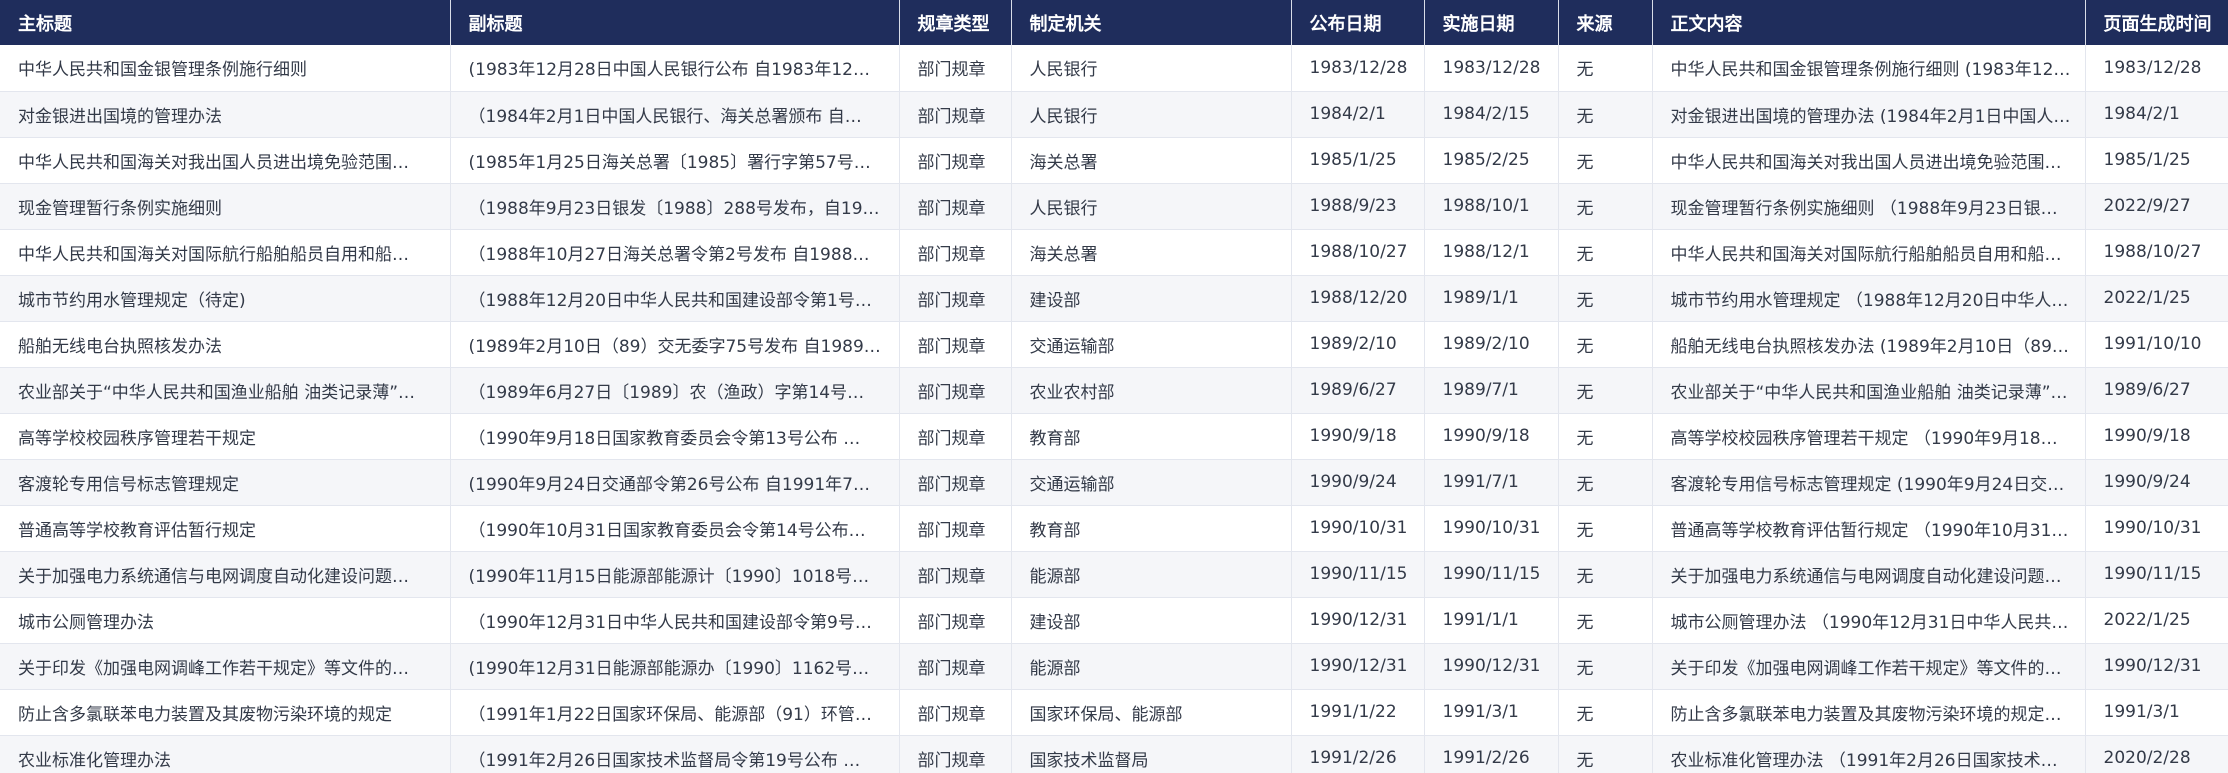 This screenshot has height=773, width=2228. Describe the element at coordinates (1151, 754) in the screenshot. I see `cell-issuing-authority: 国家技术监督局` at that location.